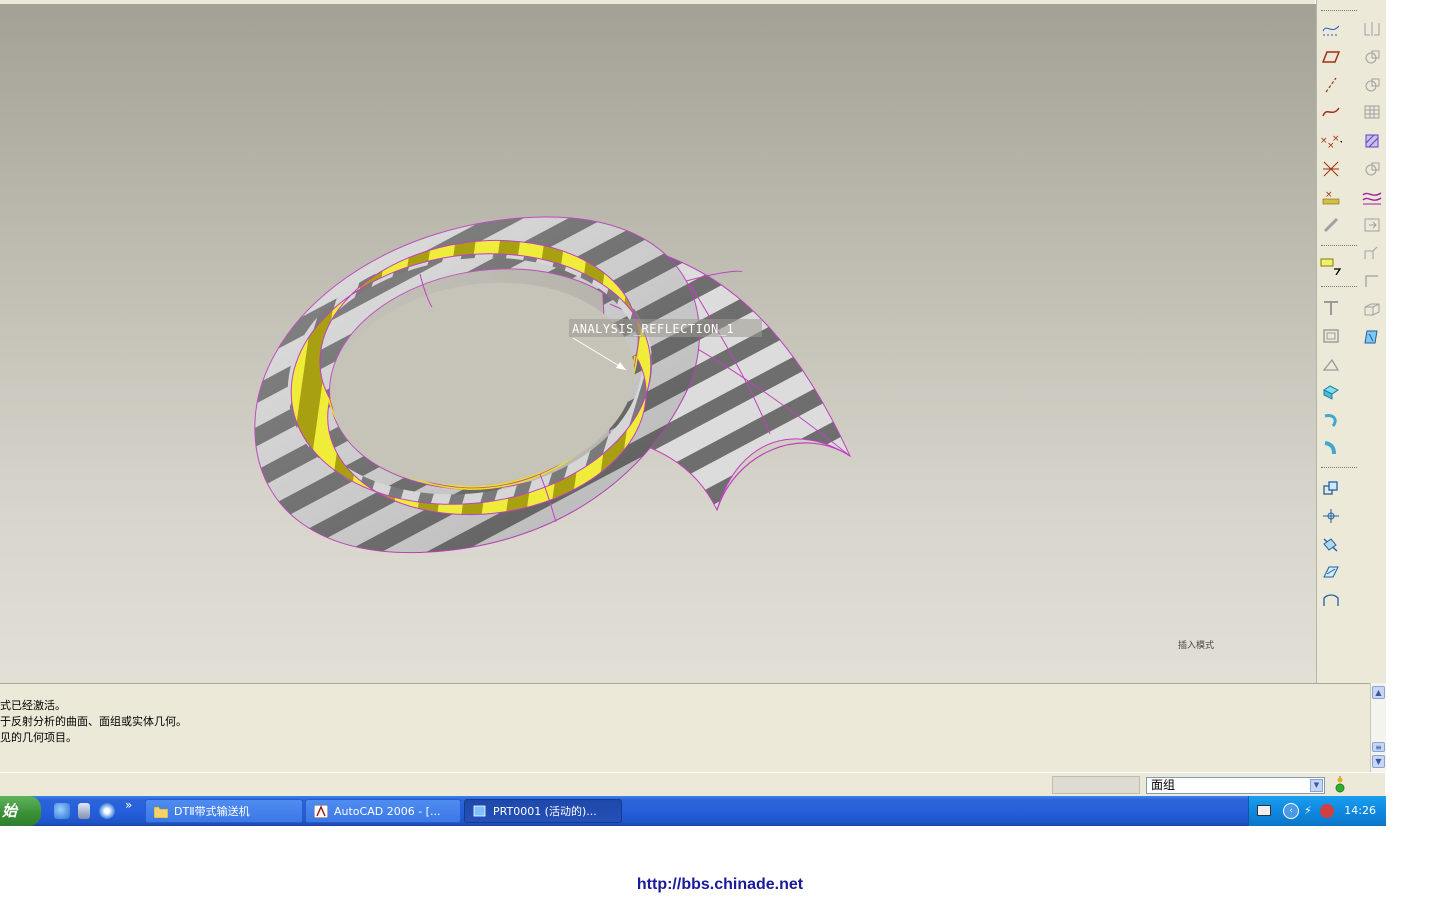  What do you see at coordinates (653, 329) in the screenshot?
I see `analysis-annotation-label: ANALYSIS_REFLECTION_1` at bounding box center [653, 329].